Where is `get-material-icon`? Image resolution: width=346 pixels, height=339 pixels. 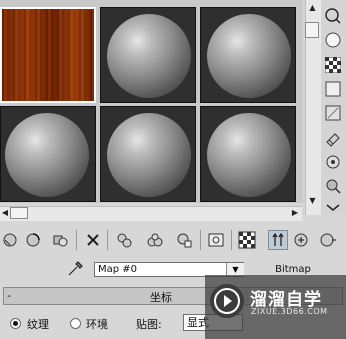 get-material-icon is located at coordinates (10, 240).